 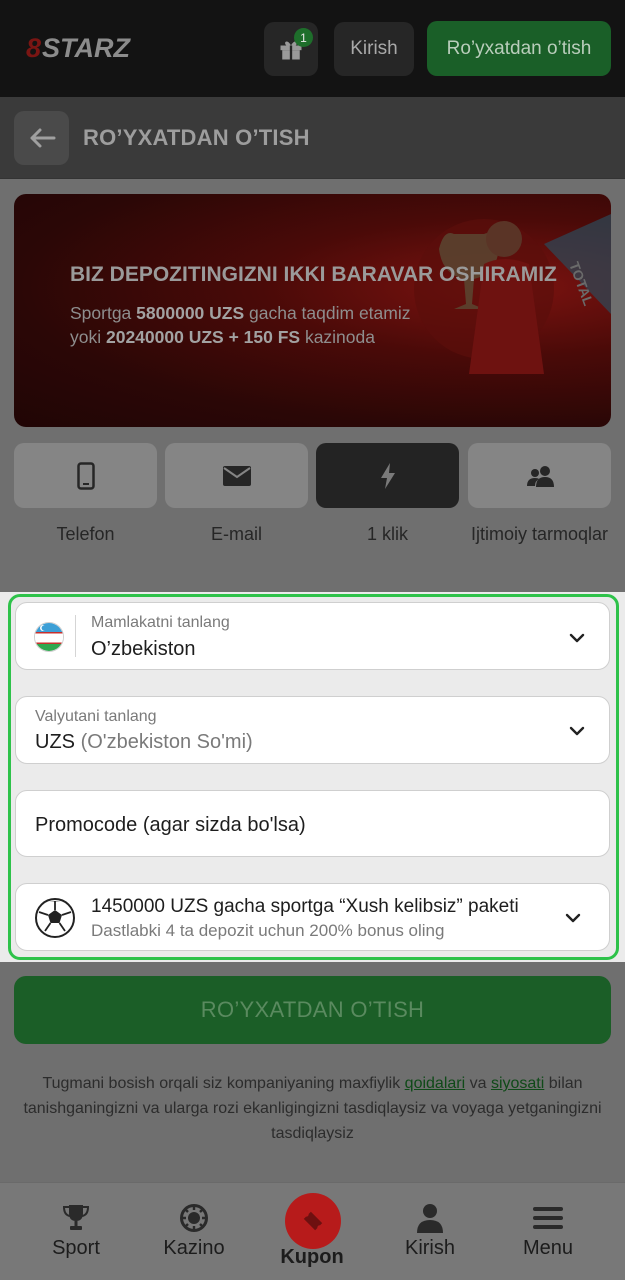 What do you see at coordinates (55, 918) in the screenshot?
I see `soccer-ball-icon` at bounding box center [55, 918].